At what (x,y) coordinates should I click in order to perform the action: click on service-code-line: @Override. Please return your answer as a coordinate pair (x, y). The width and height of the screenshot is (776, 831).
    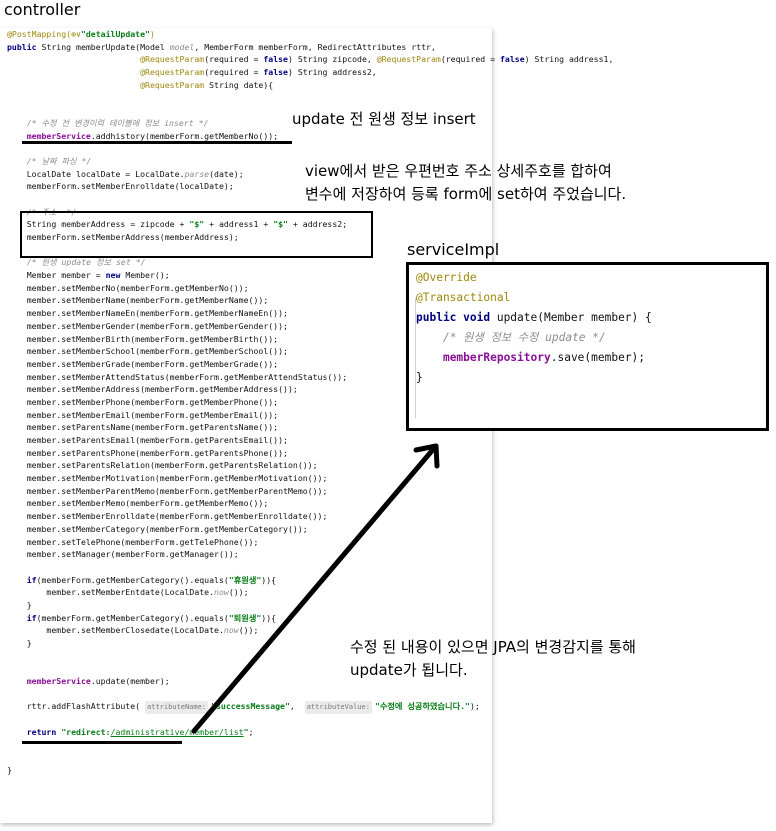
    Looking at the image, I should click on (534, 278).